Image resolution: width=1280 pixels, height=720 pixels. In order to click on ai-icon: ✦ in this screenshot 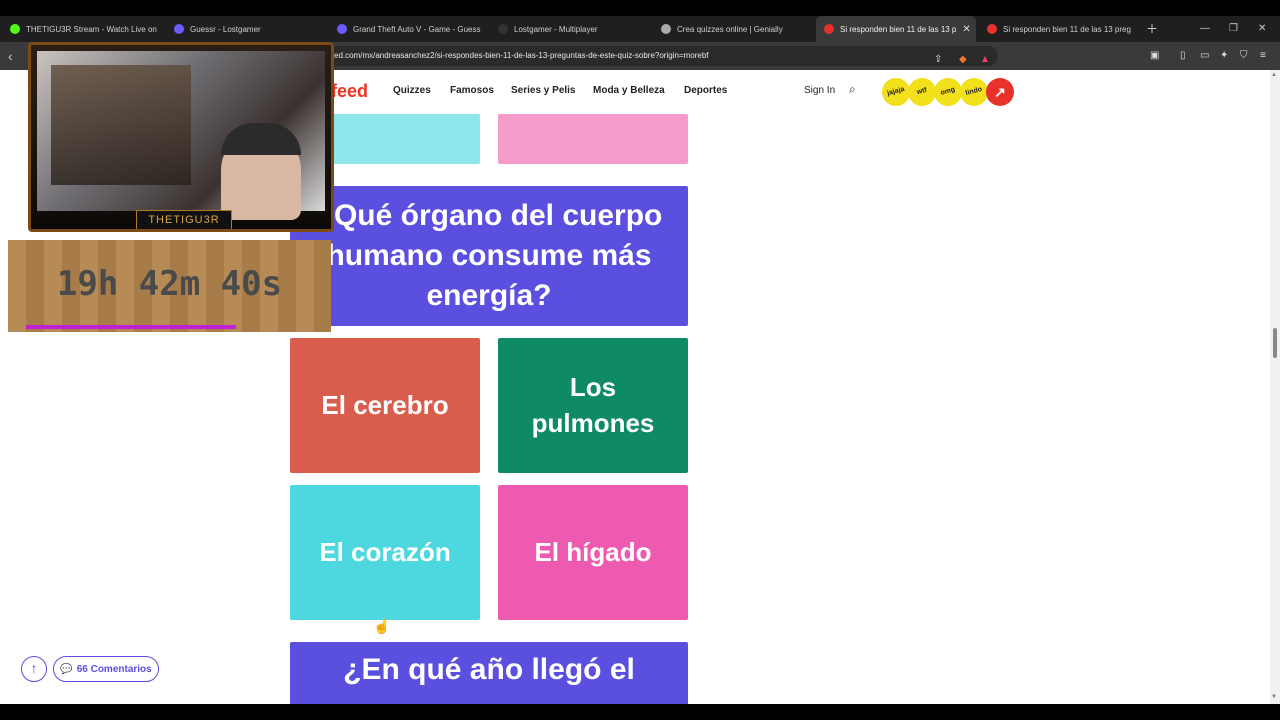, I will do `click(1224, 56)`.